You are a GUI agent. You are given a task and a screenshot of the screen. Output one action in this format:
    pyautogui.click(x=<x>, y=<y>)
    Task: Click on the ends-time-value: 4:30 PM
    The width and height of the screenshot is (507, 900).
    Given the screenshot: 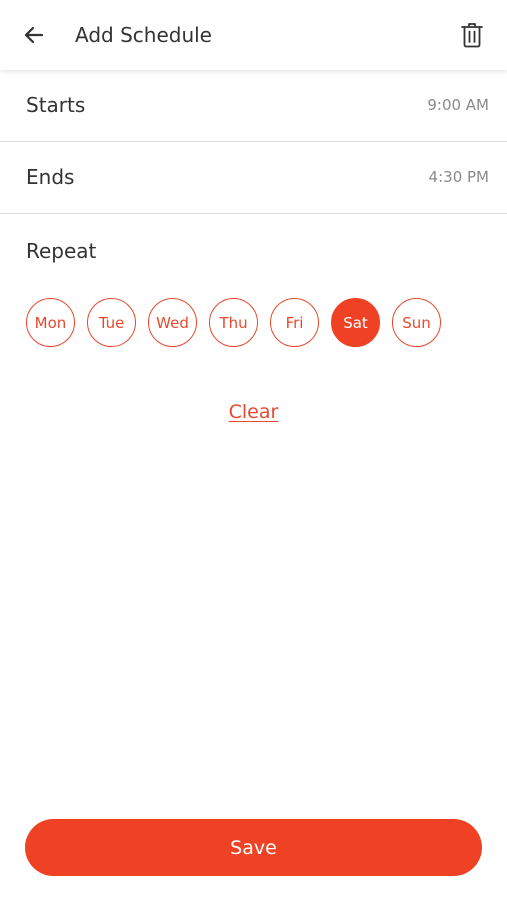 What is the action you would take?
    pyautogui.click(x=458, y=177)
    